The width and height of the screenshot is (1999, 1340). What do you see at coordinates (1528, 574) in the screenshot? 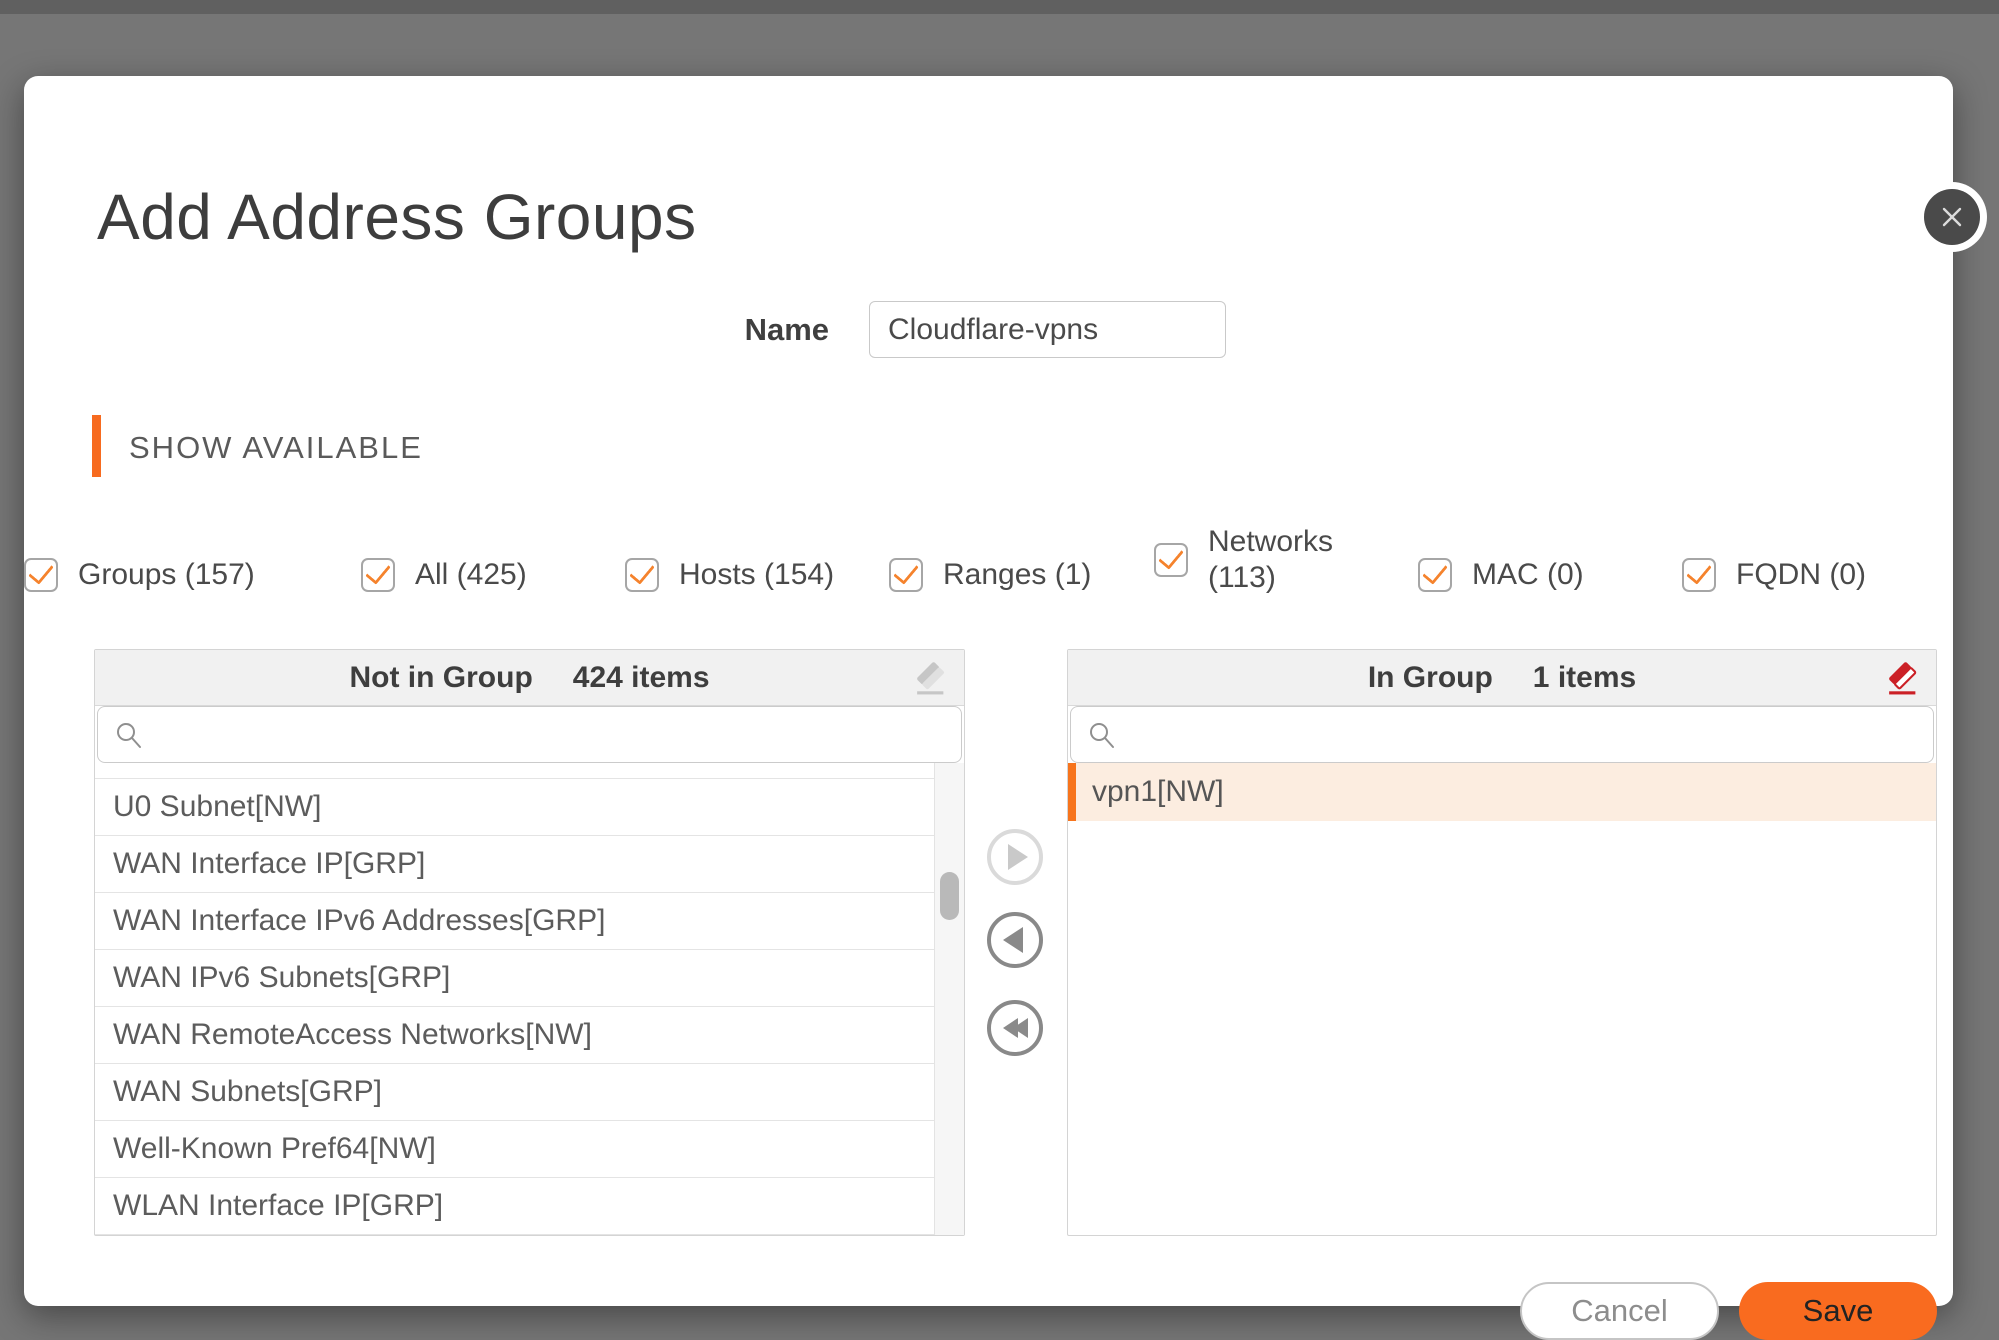
I see `filter-label: MAC (0)` at bounding box center [1528, 574].